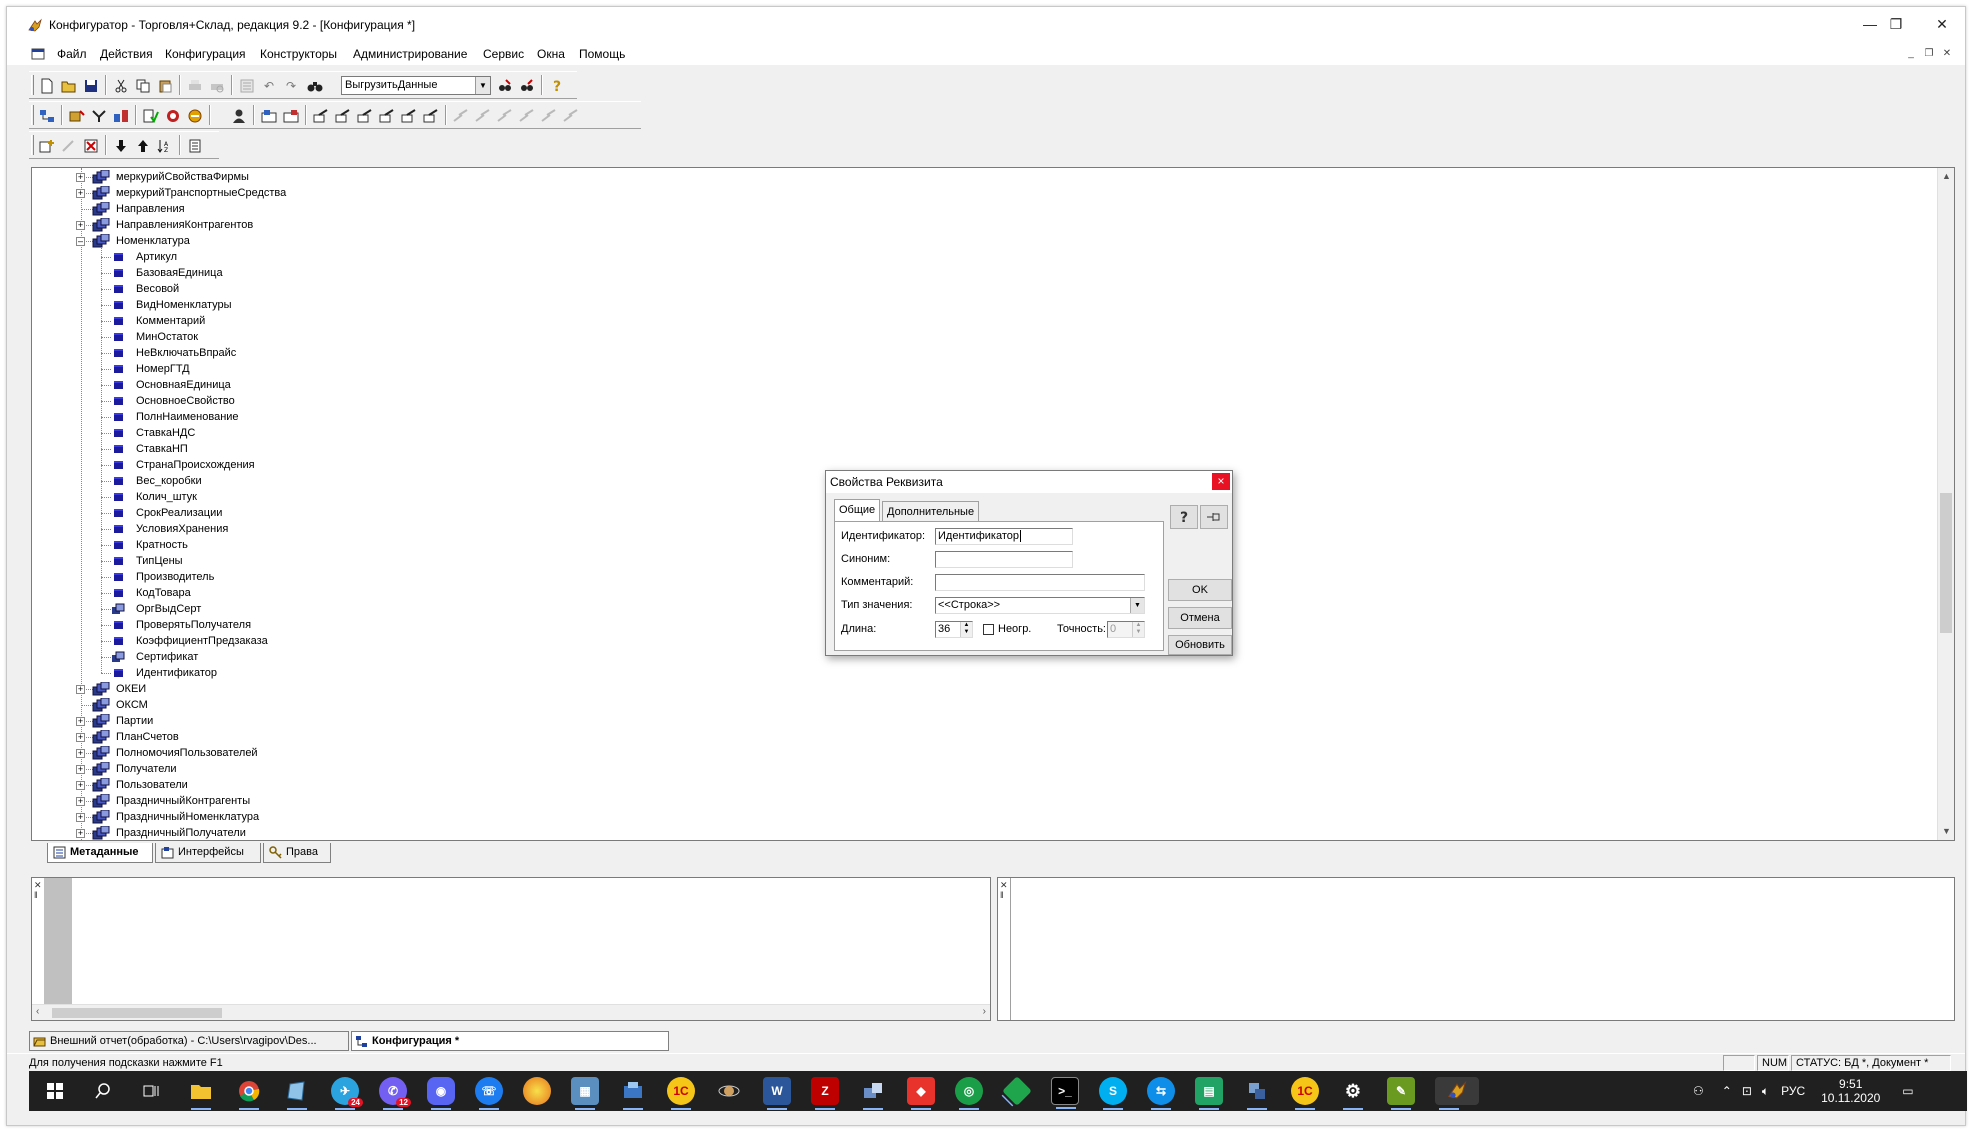 The image size is (1972, 1132). Describe the element at coordinates (1138, 629) in the screenshot. I see `precision-spinner: ▲ ▼` at that location.